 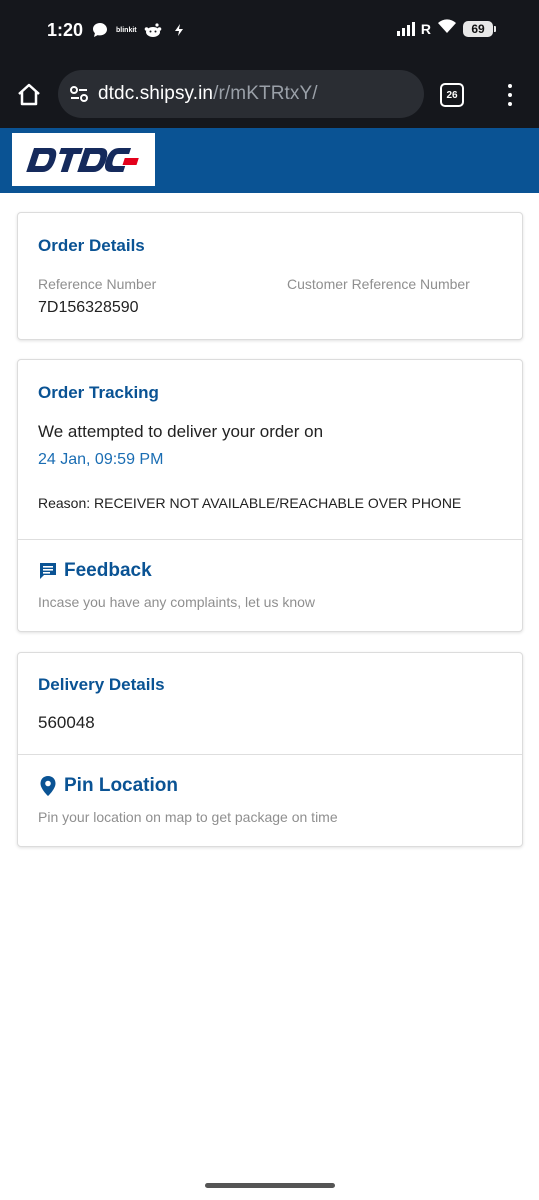 What do you see at coordinates (48, 786) in the screenshot?
I see `location-pin-icon` at bounding box center [48, 786].